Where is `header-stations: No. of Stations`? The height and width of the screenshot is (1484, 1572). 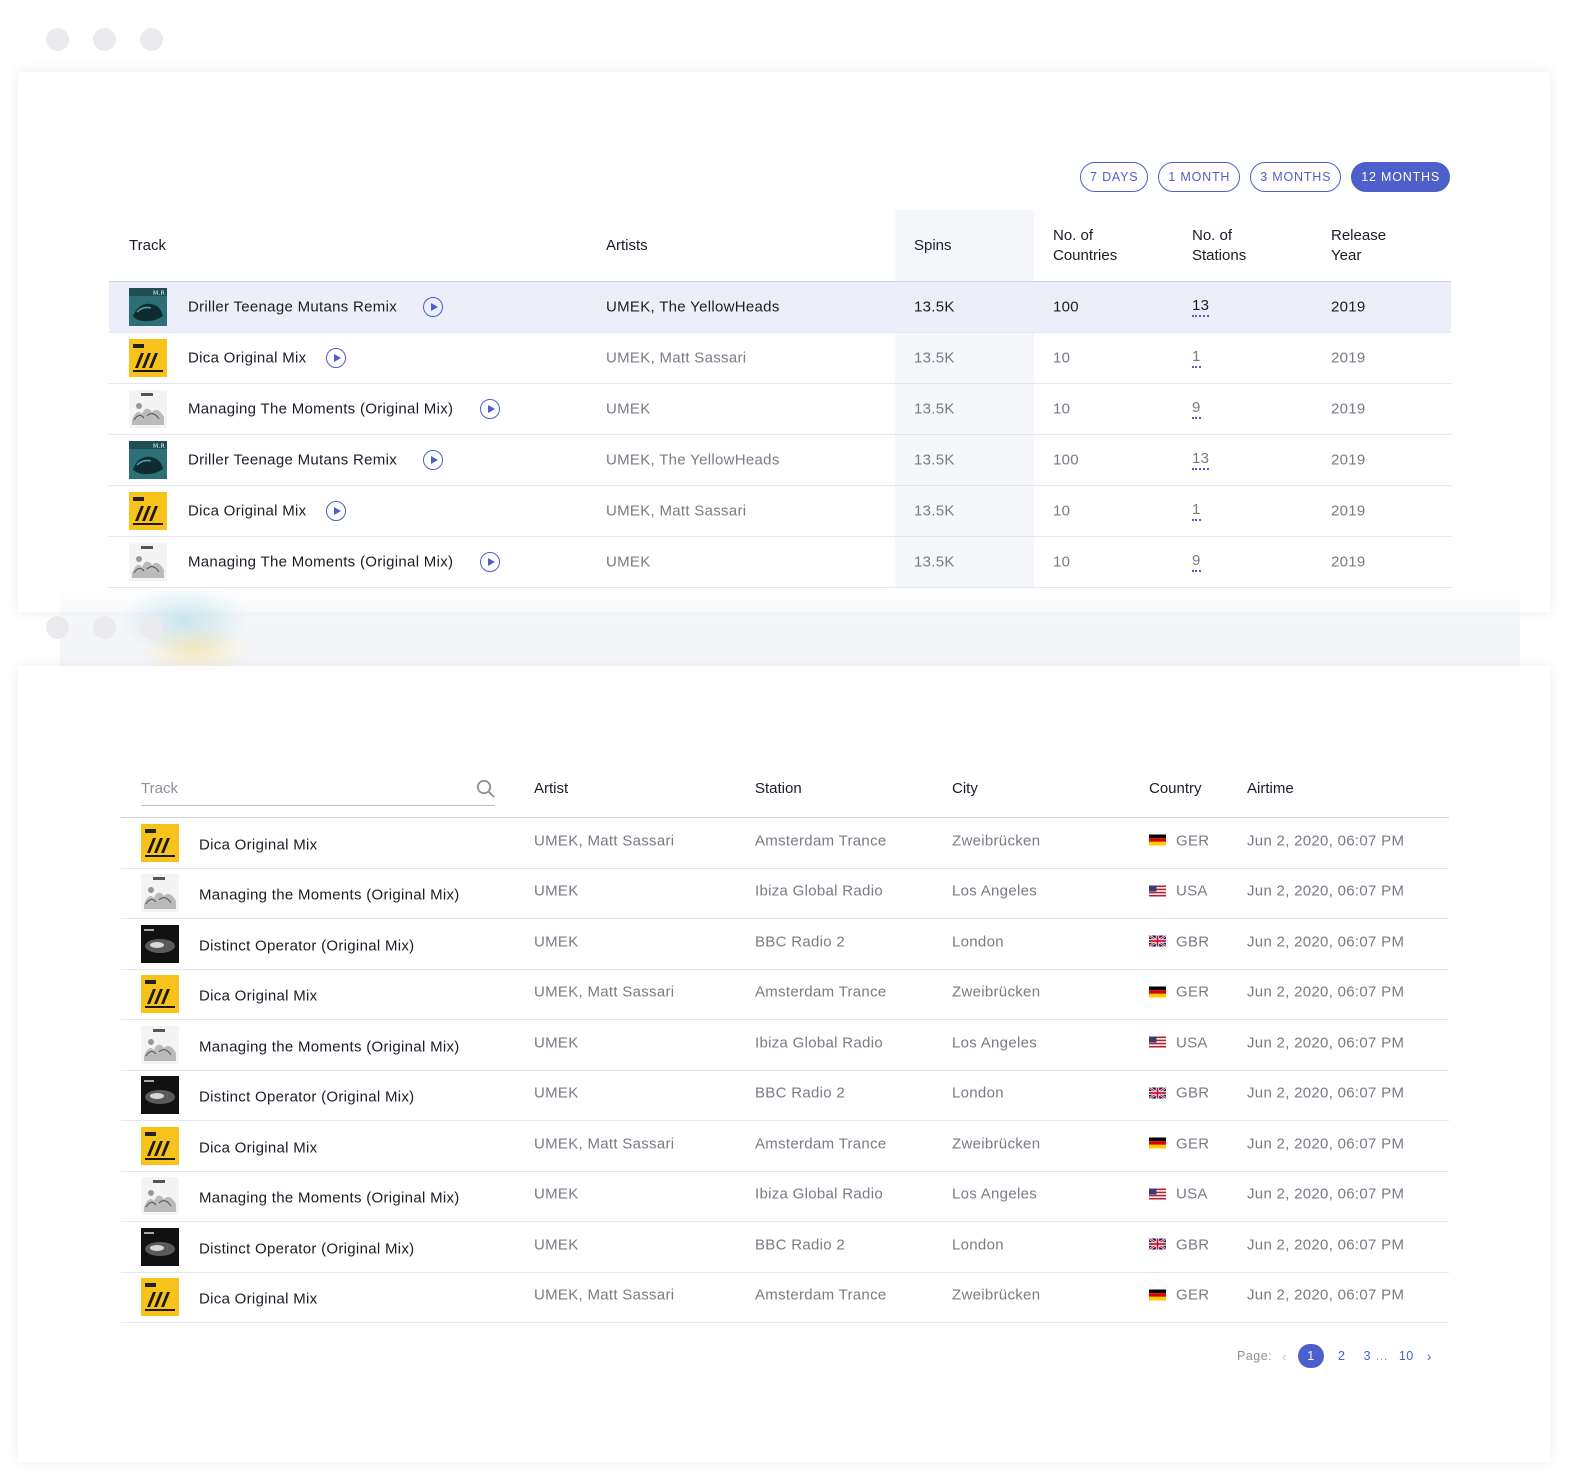
header-stations: No. of Stations is located at coordinates (1219, 246).